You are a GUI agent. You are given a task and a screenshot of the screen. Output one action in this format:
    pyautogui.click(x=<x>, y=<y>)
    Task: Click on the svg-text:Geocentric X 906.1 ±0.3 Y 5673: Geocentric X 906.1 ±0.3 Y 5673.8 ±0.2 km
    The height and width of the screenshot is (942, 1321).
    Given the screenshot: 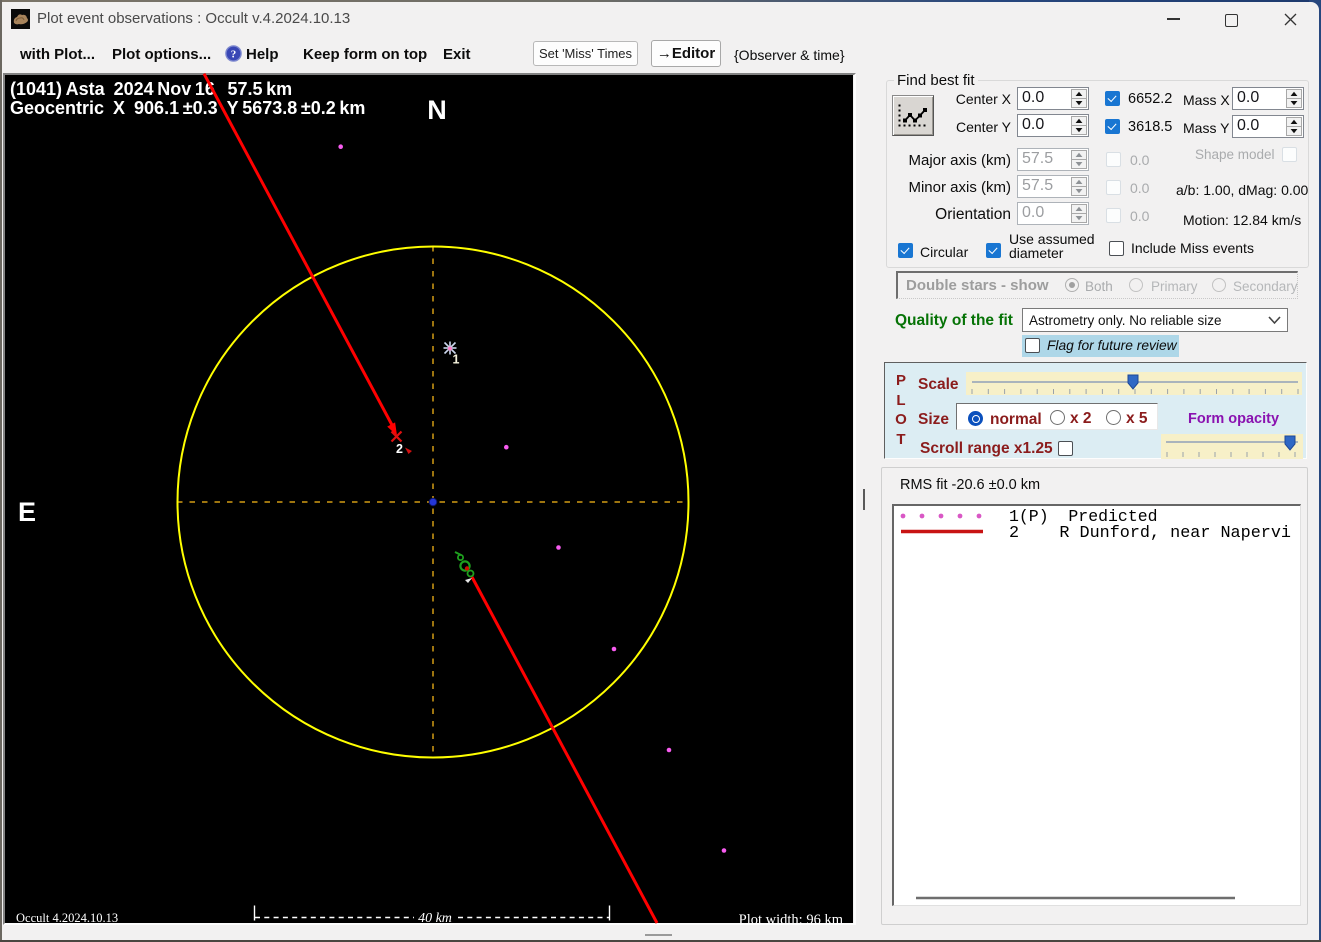 What is the action you would take?
    pyautogui.click(x=187, y=108)
    